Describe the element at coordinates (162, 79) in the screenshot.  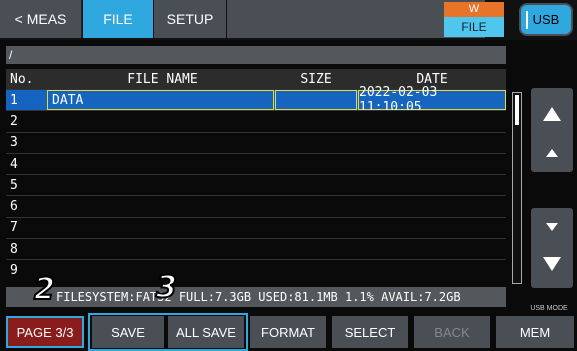
I see `header-file-name: FILE NAME` at that location.